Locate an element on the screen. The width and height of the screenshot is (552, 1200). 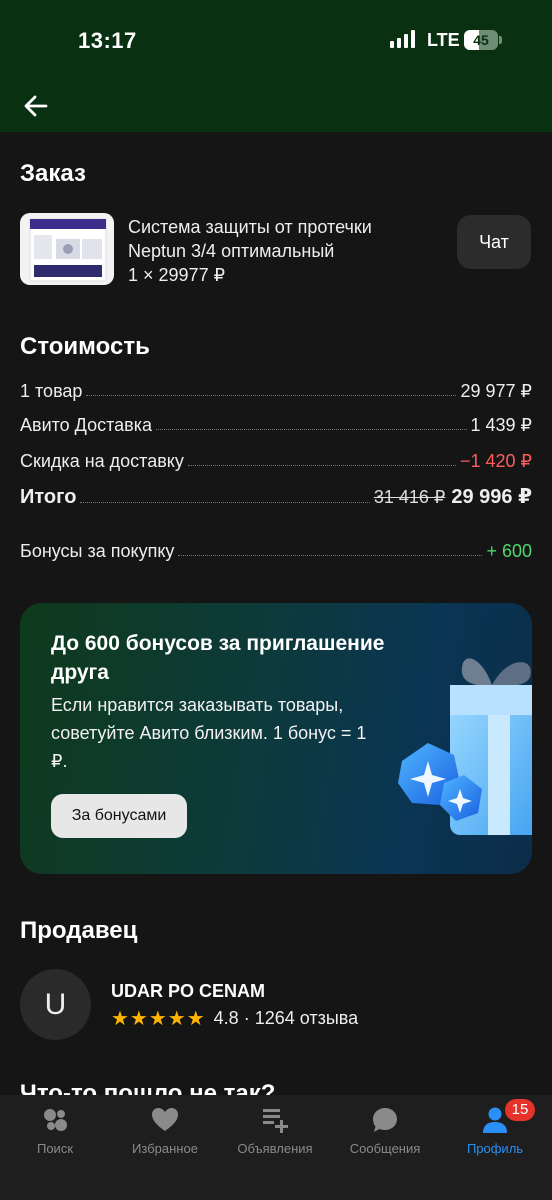
tab-label: Поиск is located at coordinates (55, 1148).